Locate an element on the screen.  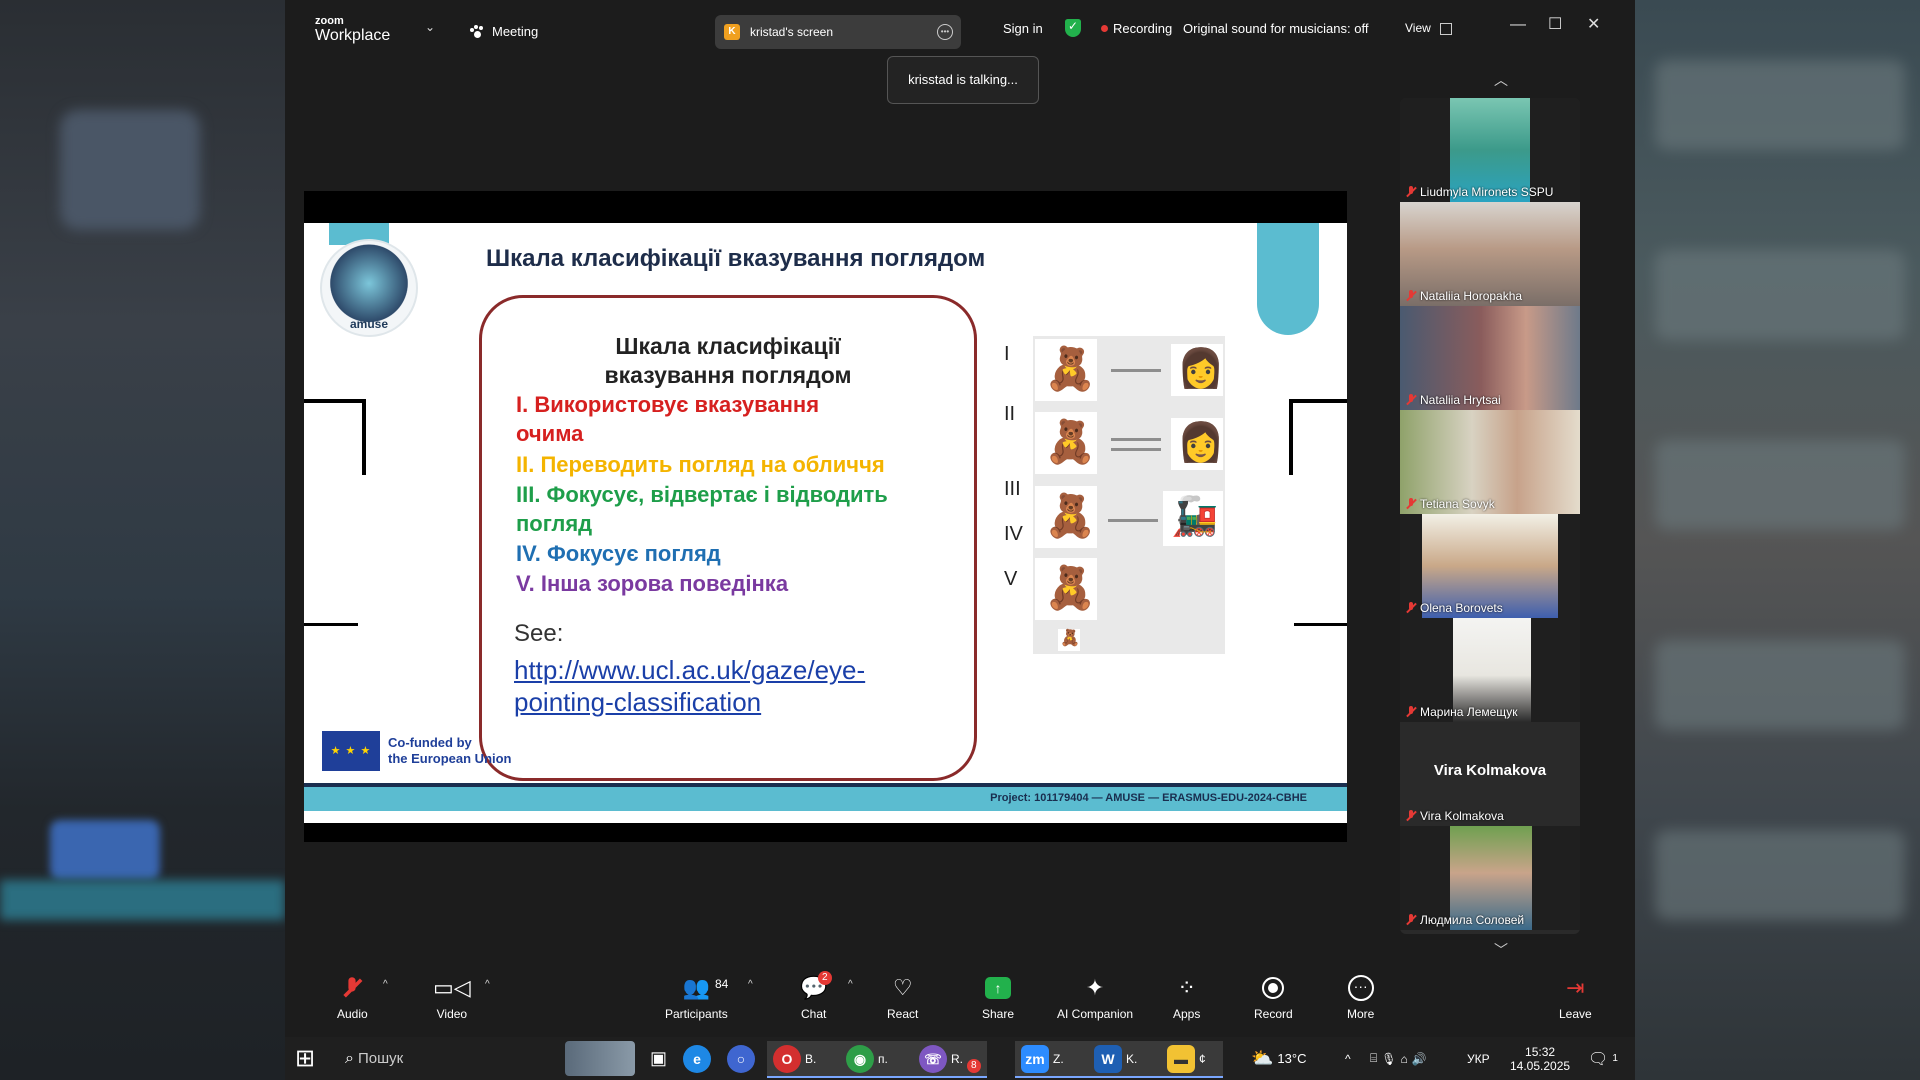
participant-tile: Nataliia Hrytsai is located at coordinates (1490, 358).